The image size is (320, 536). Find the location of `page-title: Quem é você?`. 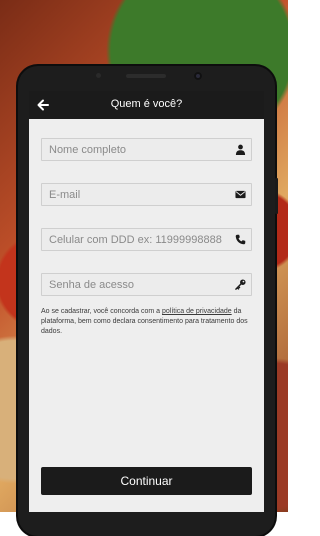

page-title: Quem é você? is located at coordinates (146, 104).